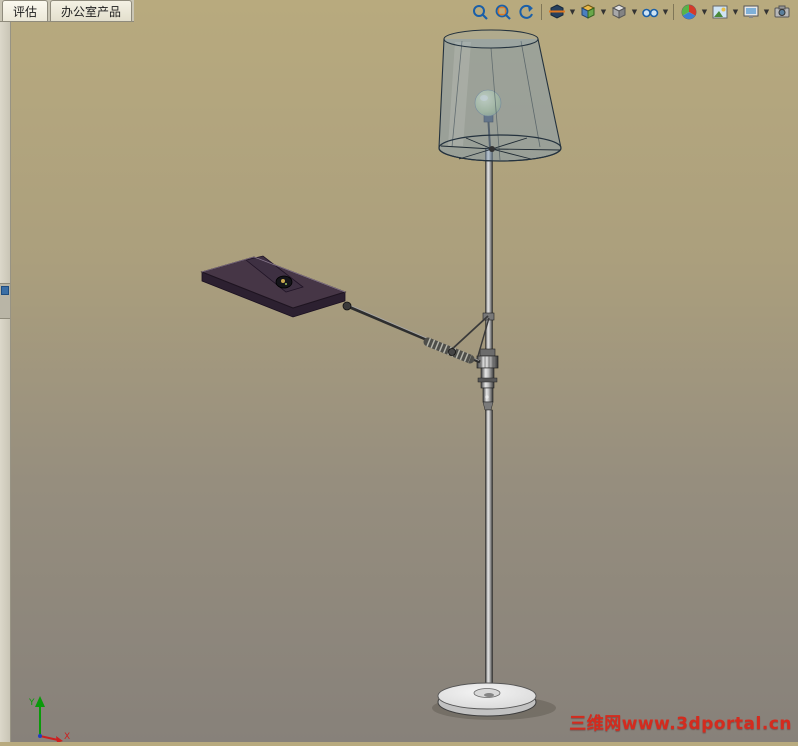  Describe the element at coordinates (720, 12) in the screenshot. I see `apply-scene-icon` at that location.